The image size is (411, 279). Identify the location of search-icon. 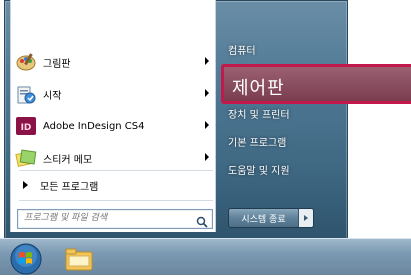
(202, 220).